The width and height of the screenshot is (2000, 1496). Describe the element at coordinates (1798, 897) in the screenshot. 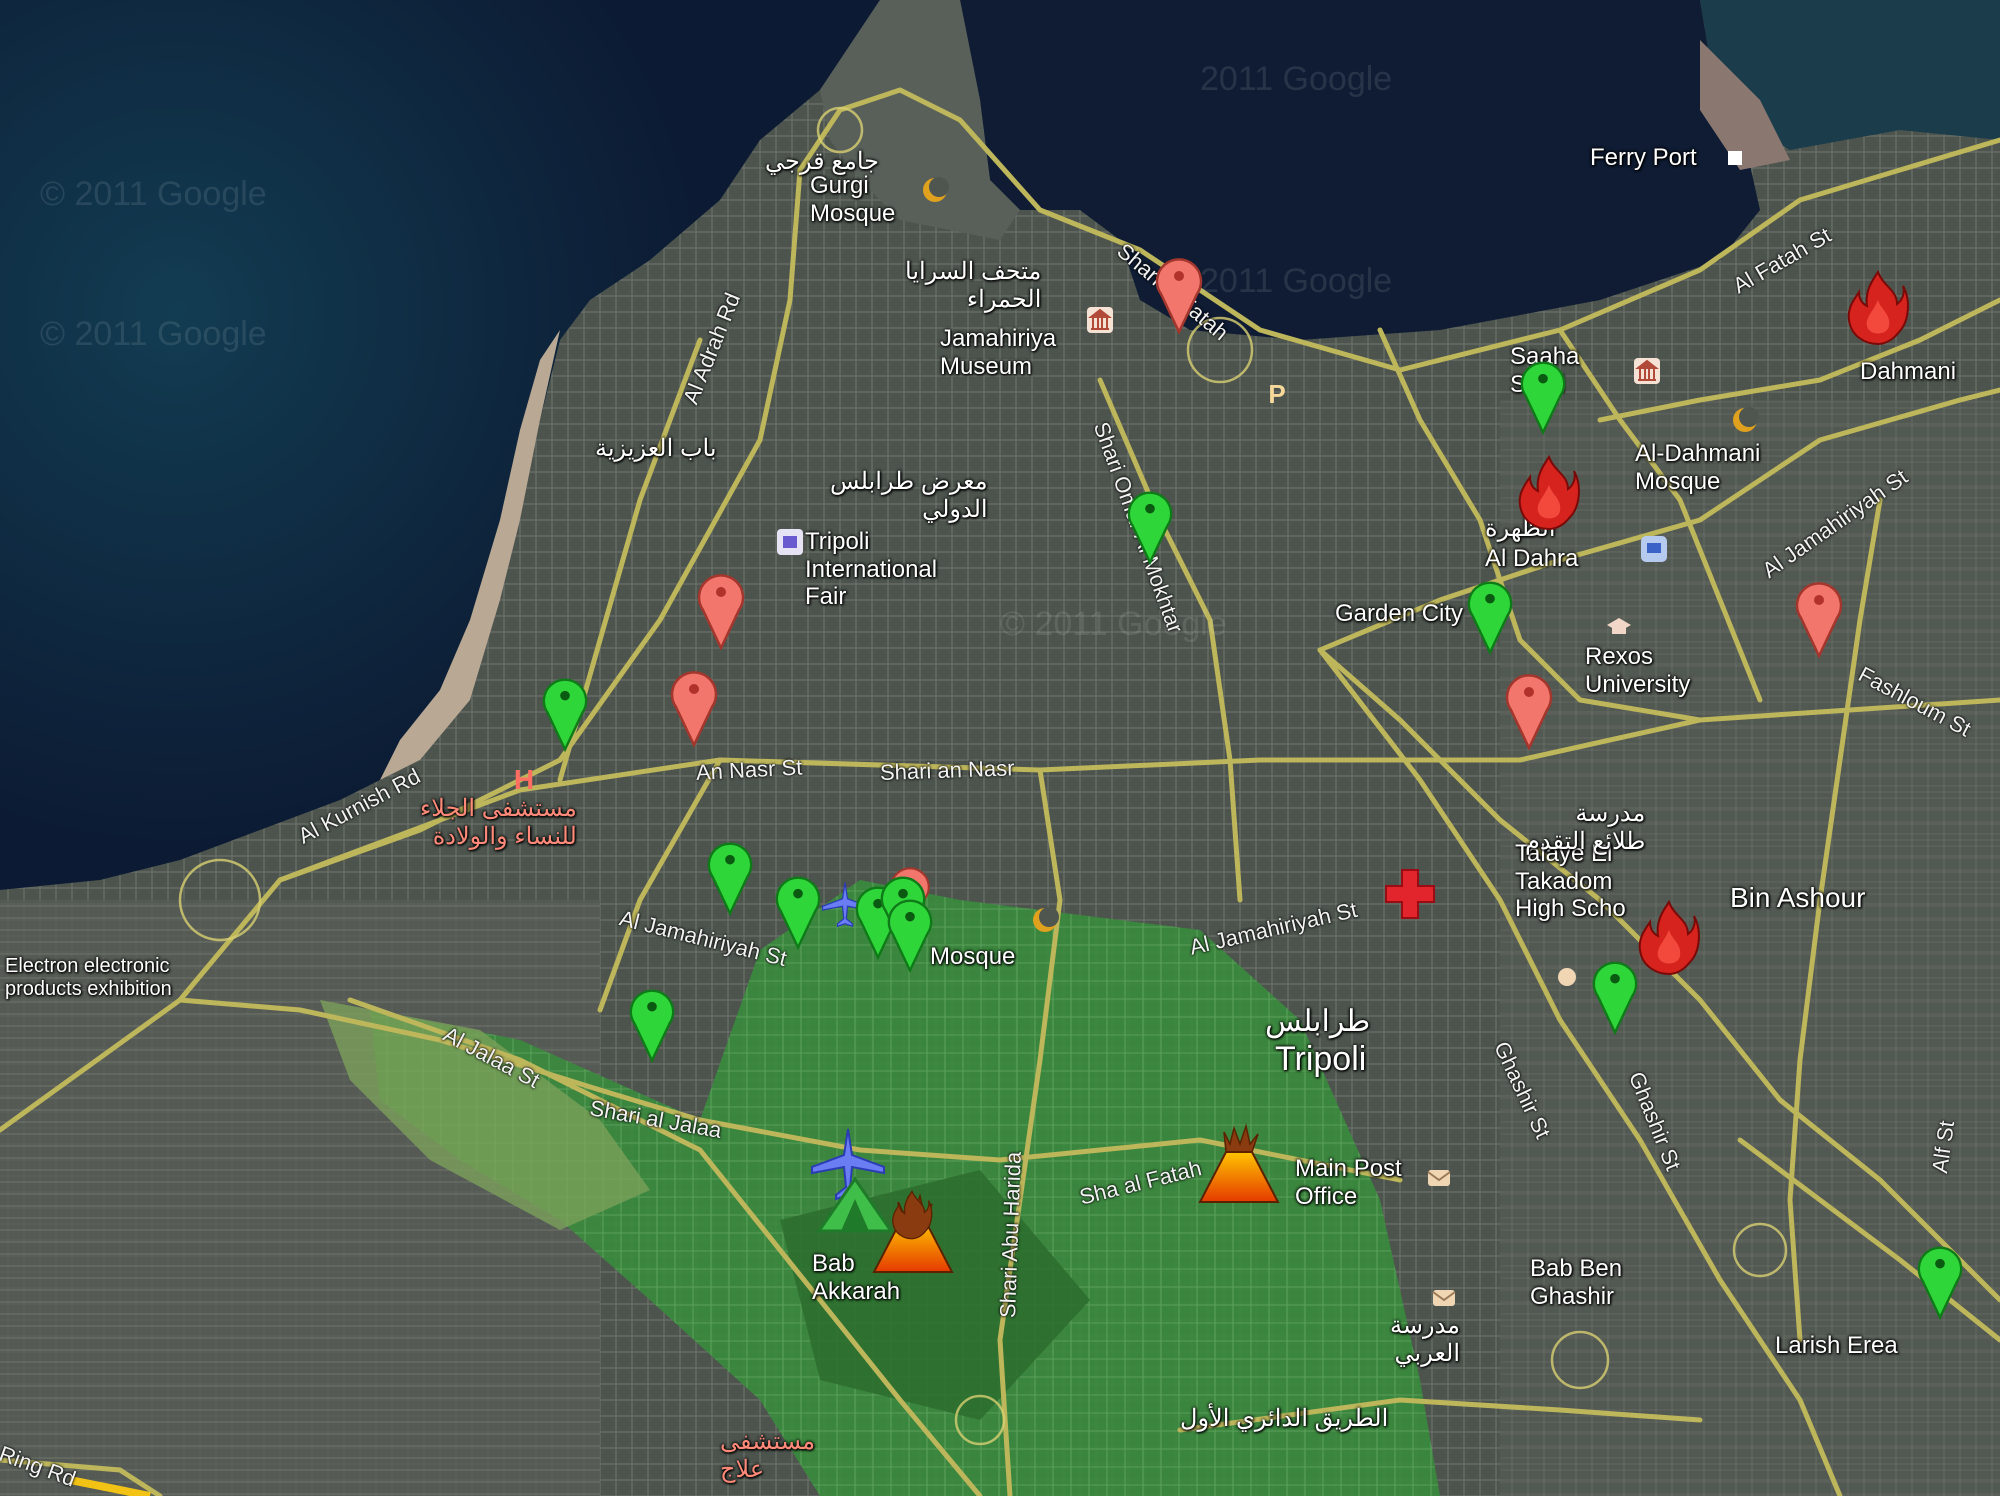

I see `place-label: Bin Ashour` at that location.